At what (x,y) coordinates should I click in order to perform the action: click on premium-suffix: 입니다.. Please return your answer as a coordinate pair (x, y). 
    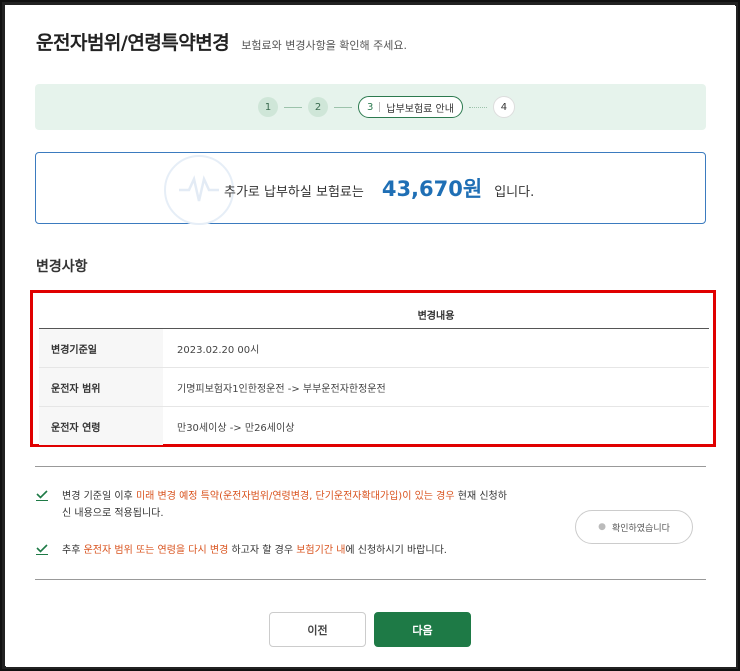
    Looking at the image, I should click on (514, 192).